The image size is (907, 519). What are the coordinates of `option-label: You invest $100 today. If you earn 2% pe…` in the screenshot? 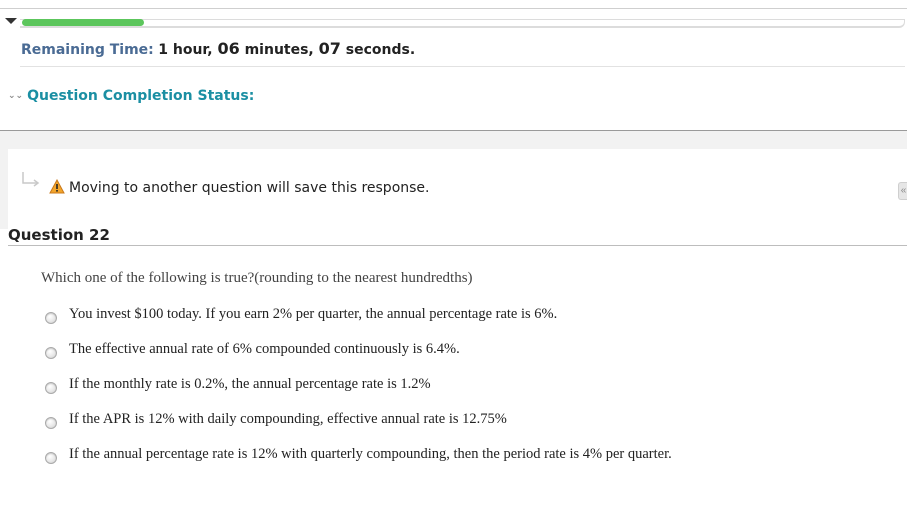 It's located at (313, 314).